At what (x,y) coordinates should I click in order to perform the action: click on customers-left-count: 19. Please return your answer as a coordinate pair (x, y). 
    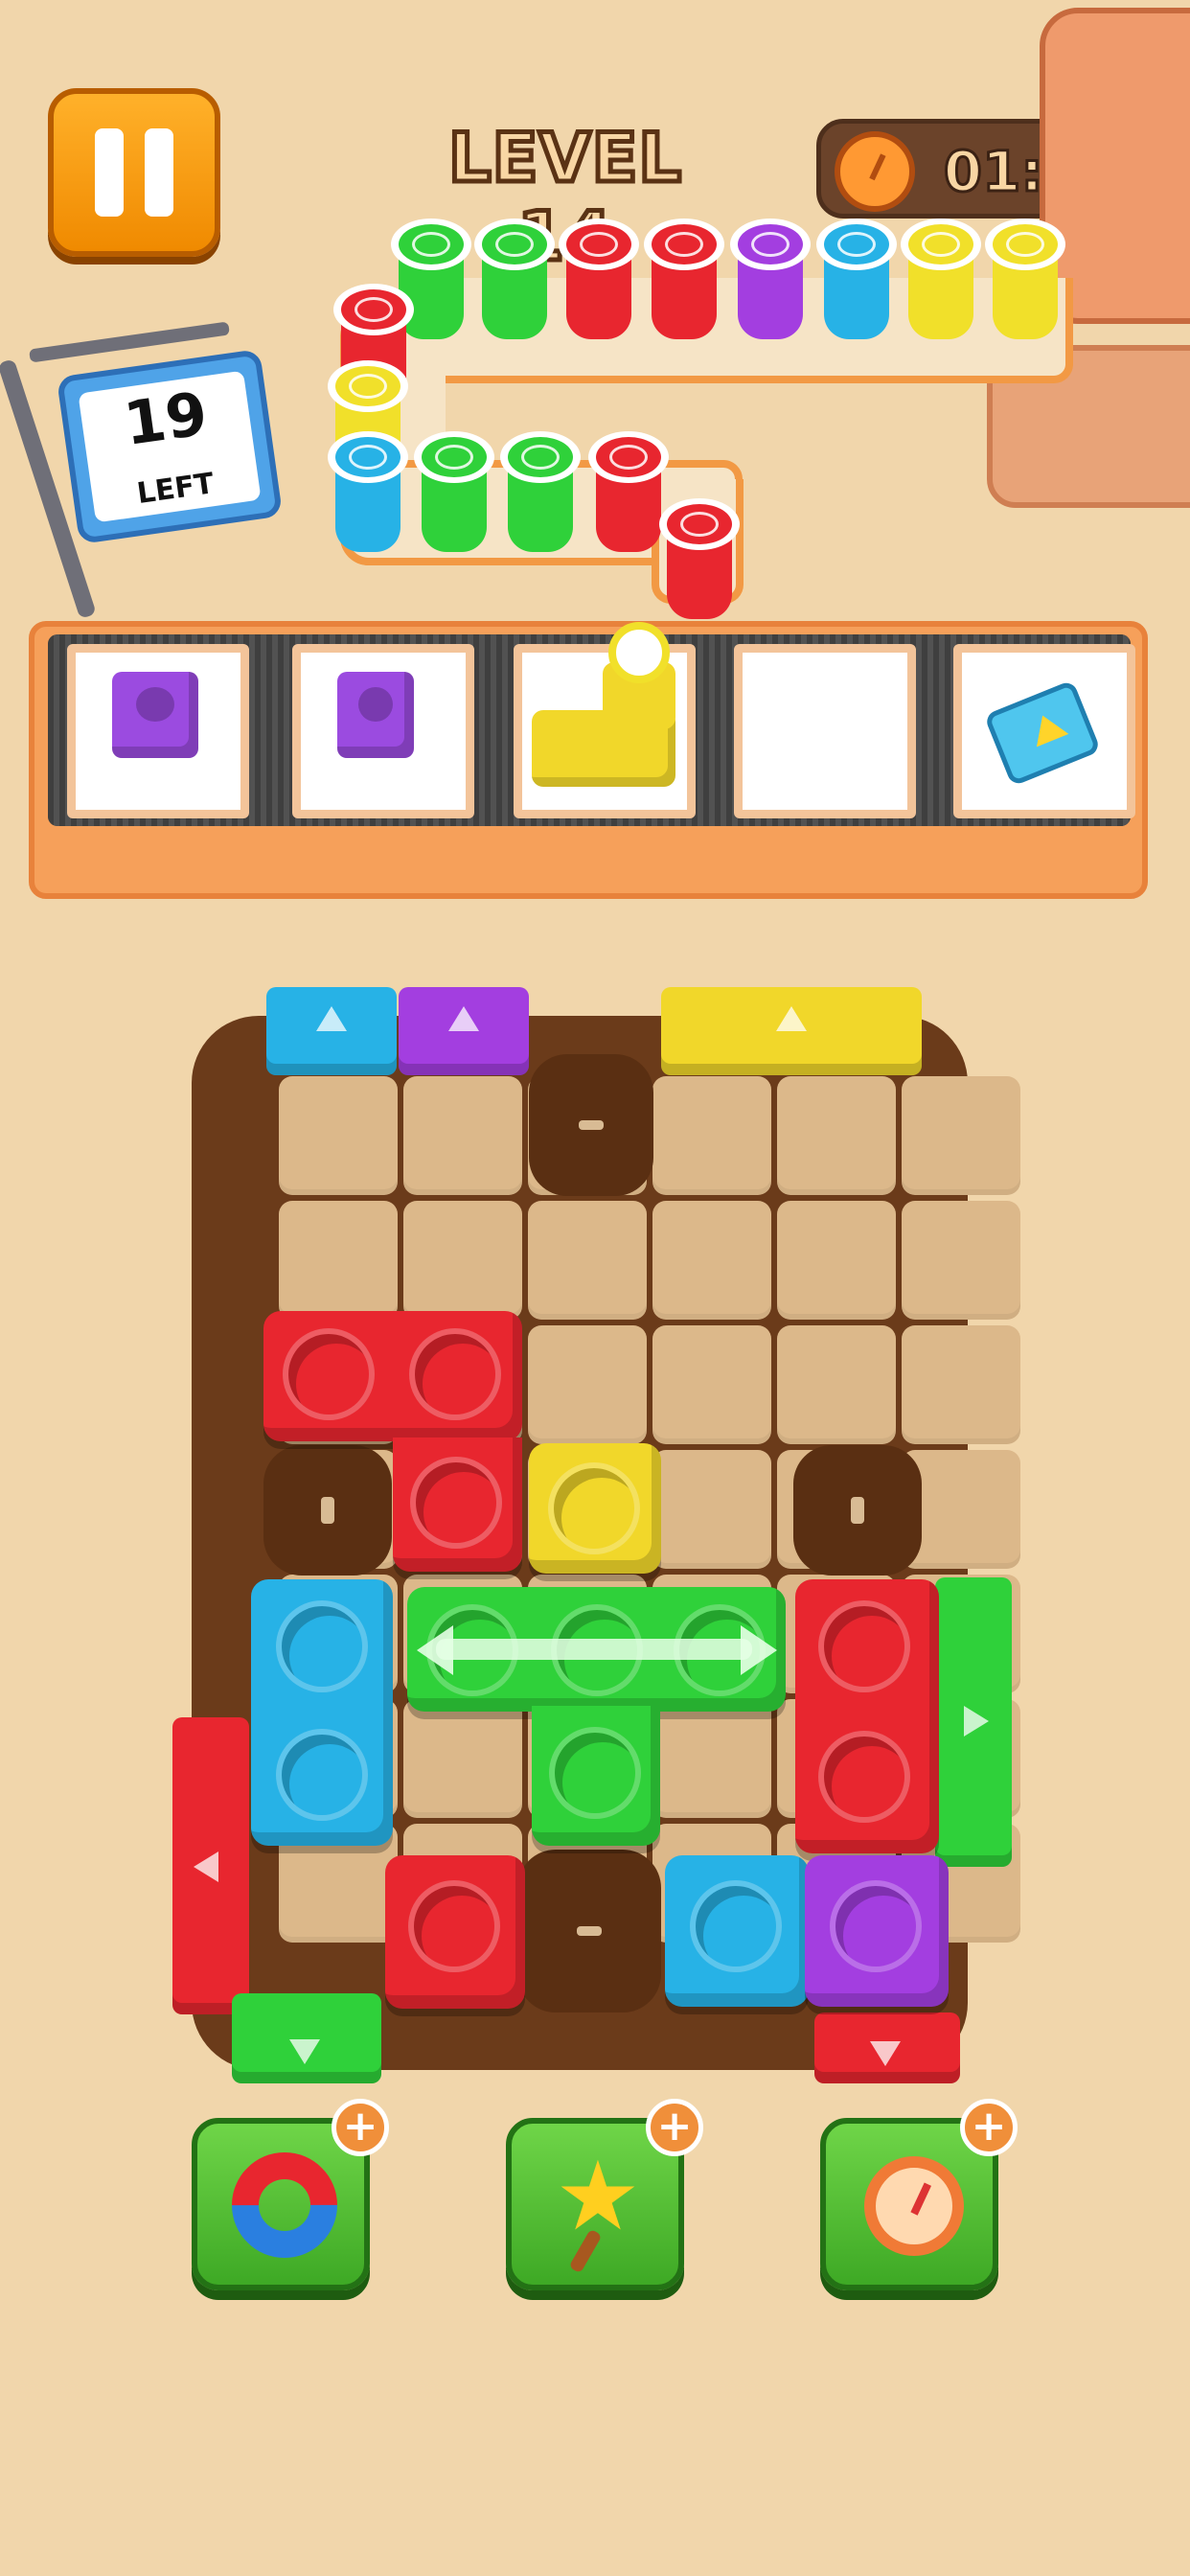
    Looking at the image, I should click on (166, 418).